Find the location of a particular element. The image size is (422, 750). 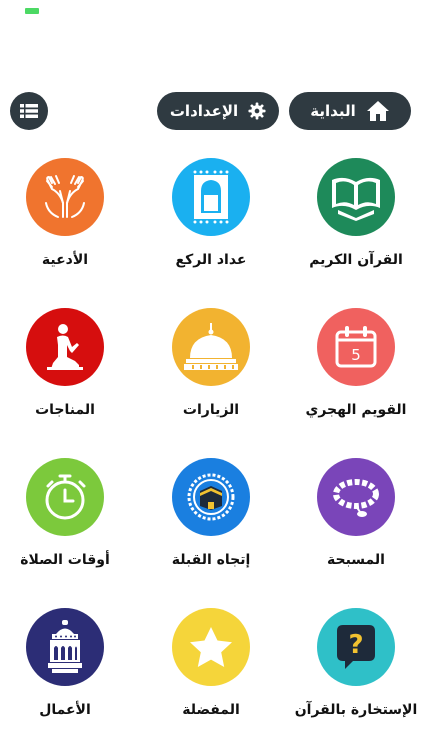

grid-item-aamal: الأعمال is located at coordinates (67, 663).